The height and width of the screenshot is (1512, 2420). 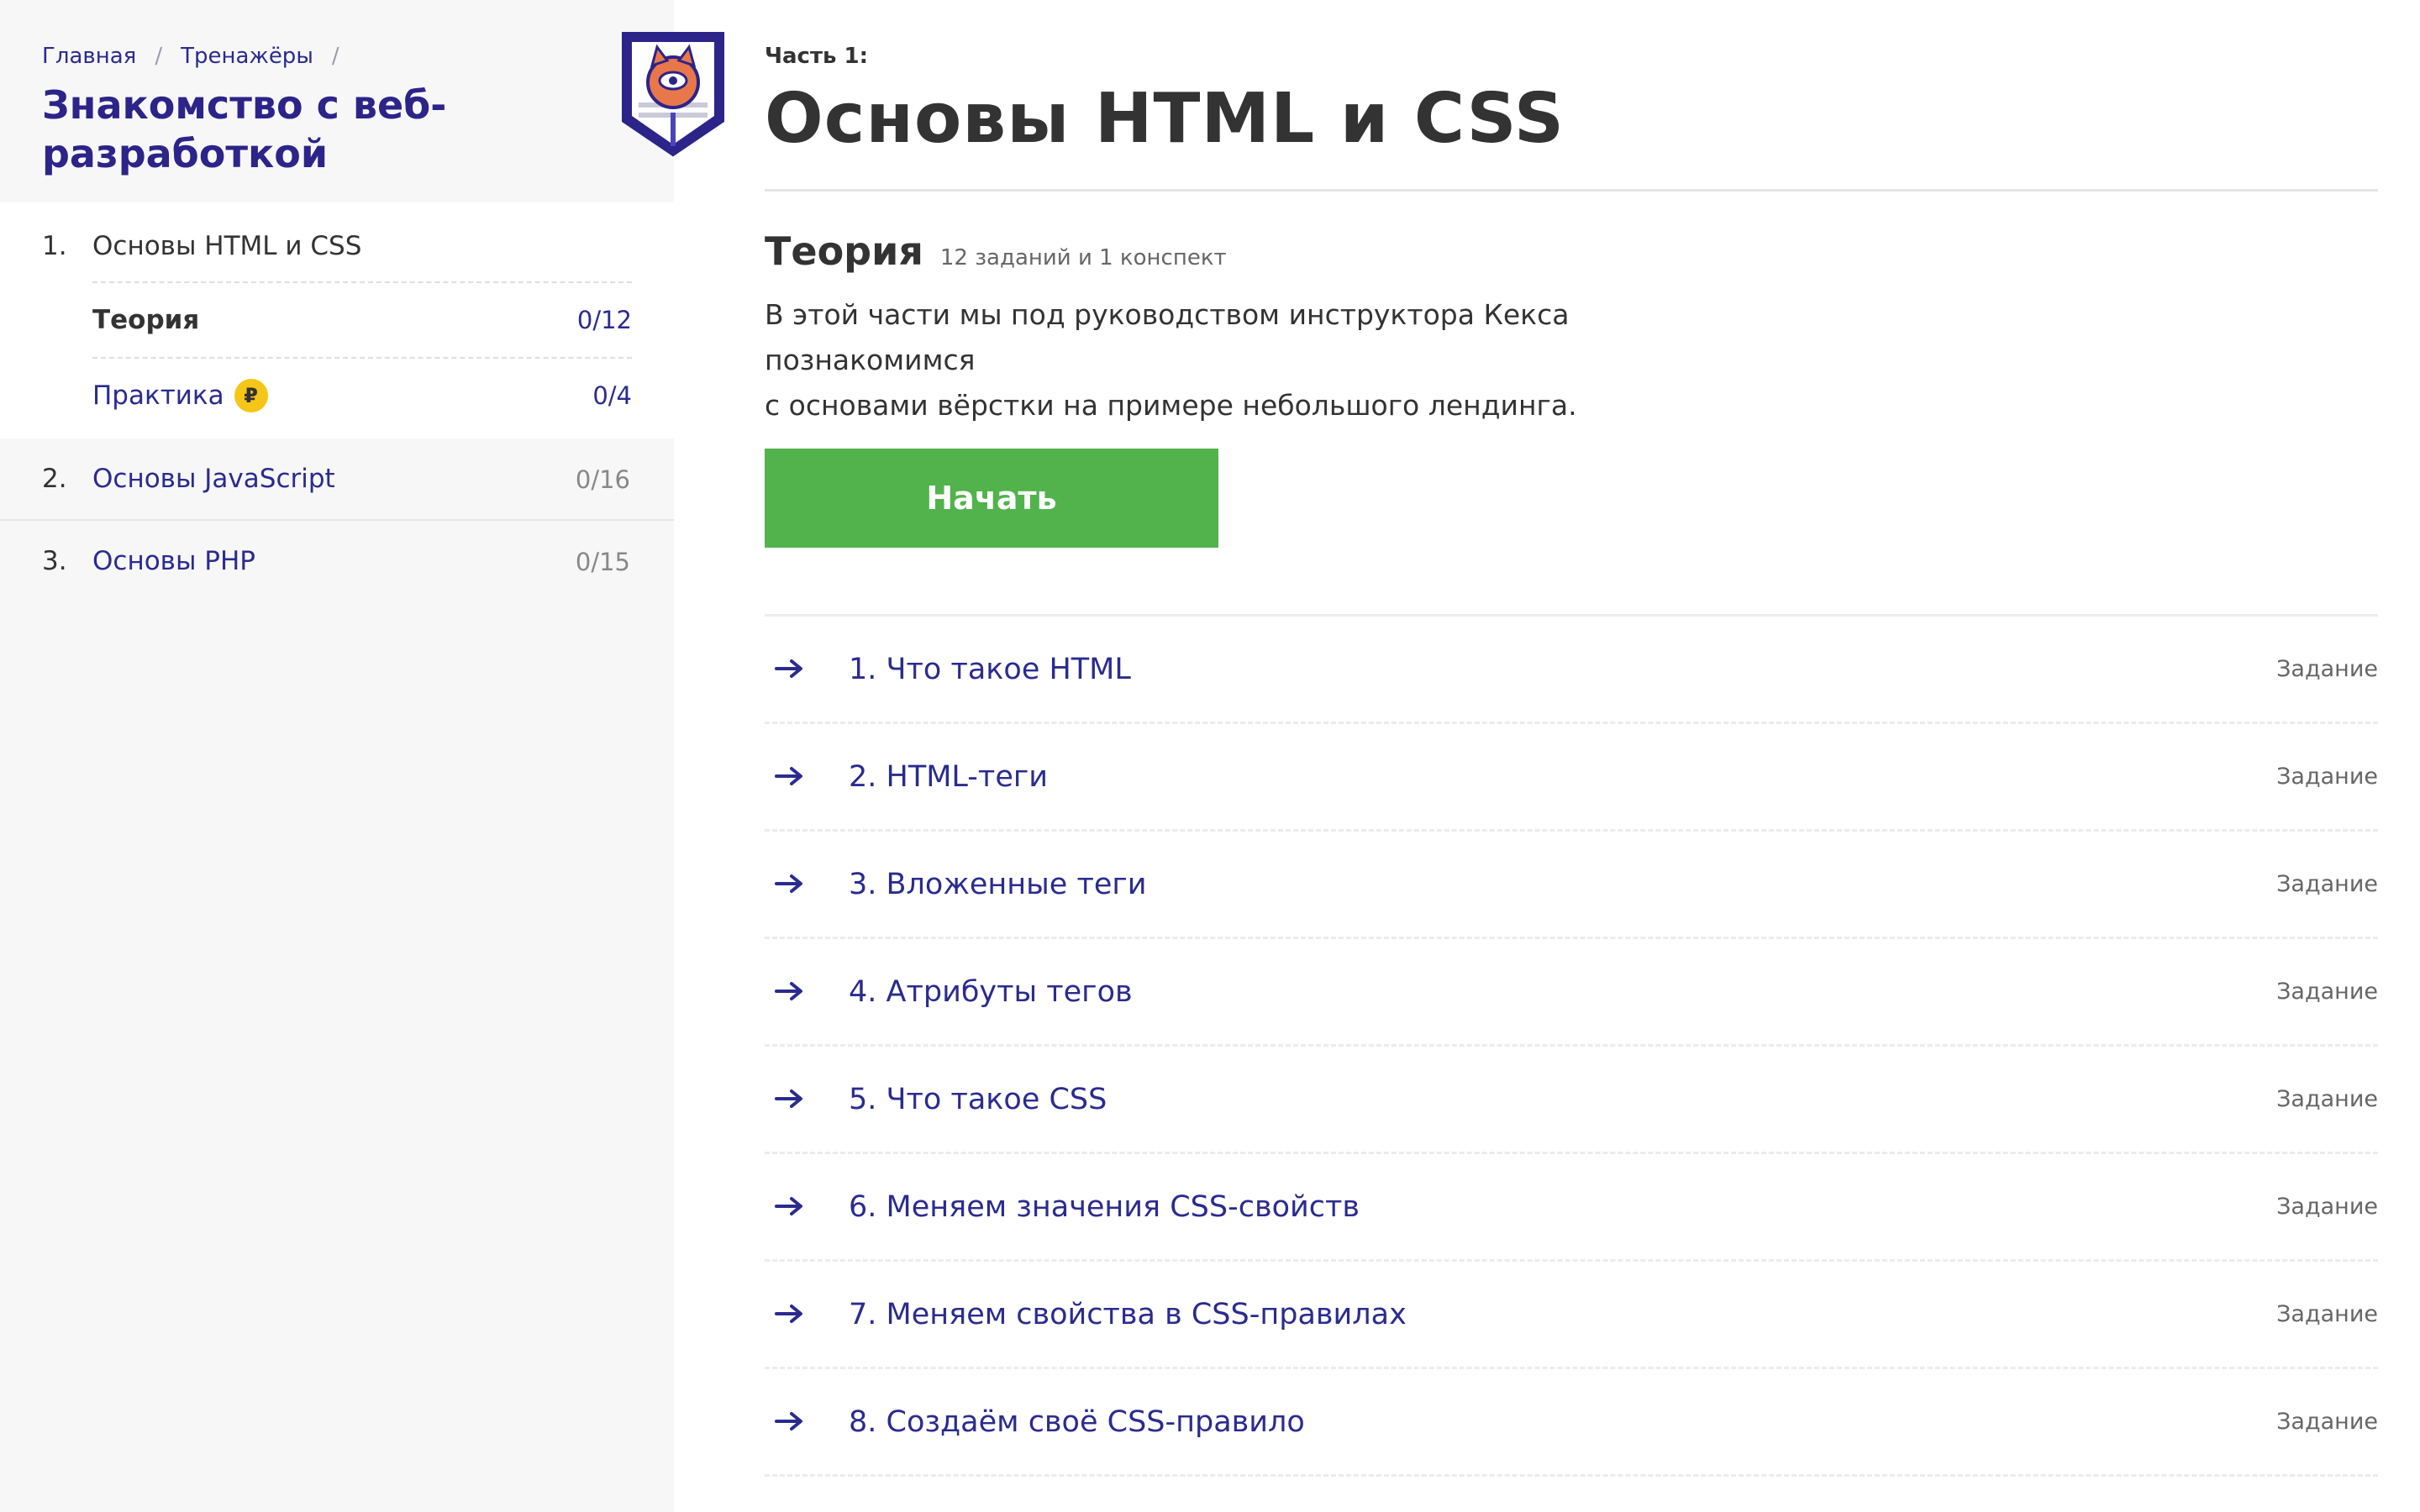 What do you see at coordinates (991, 991) in the screenshot?
I see `task-label: 4. Атрибуты тегов` at bounding box center [991, 991].